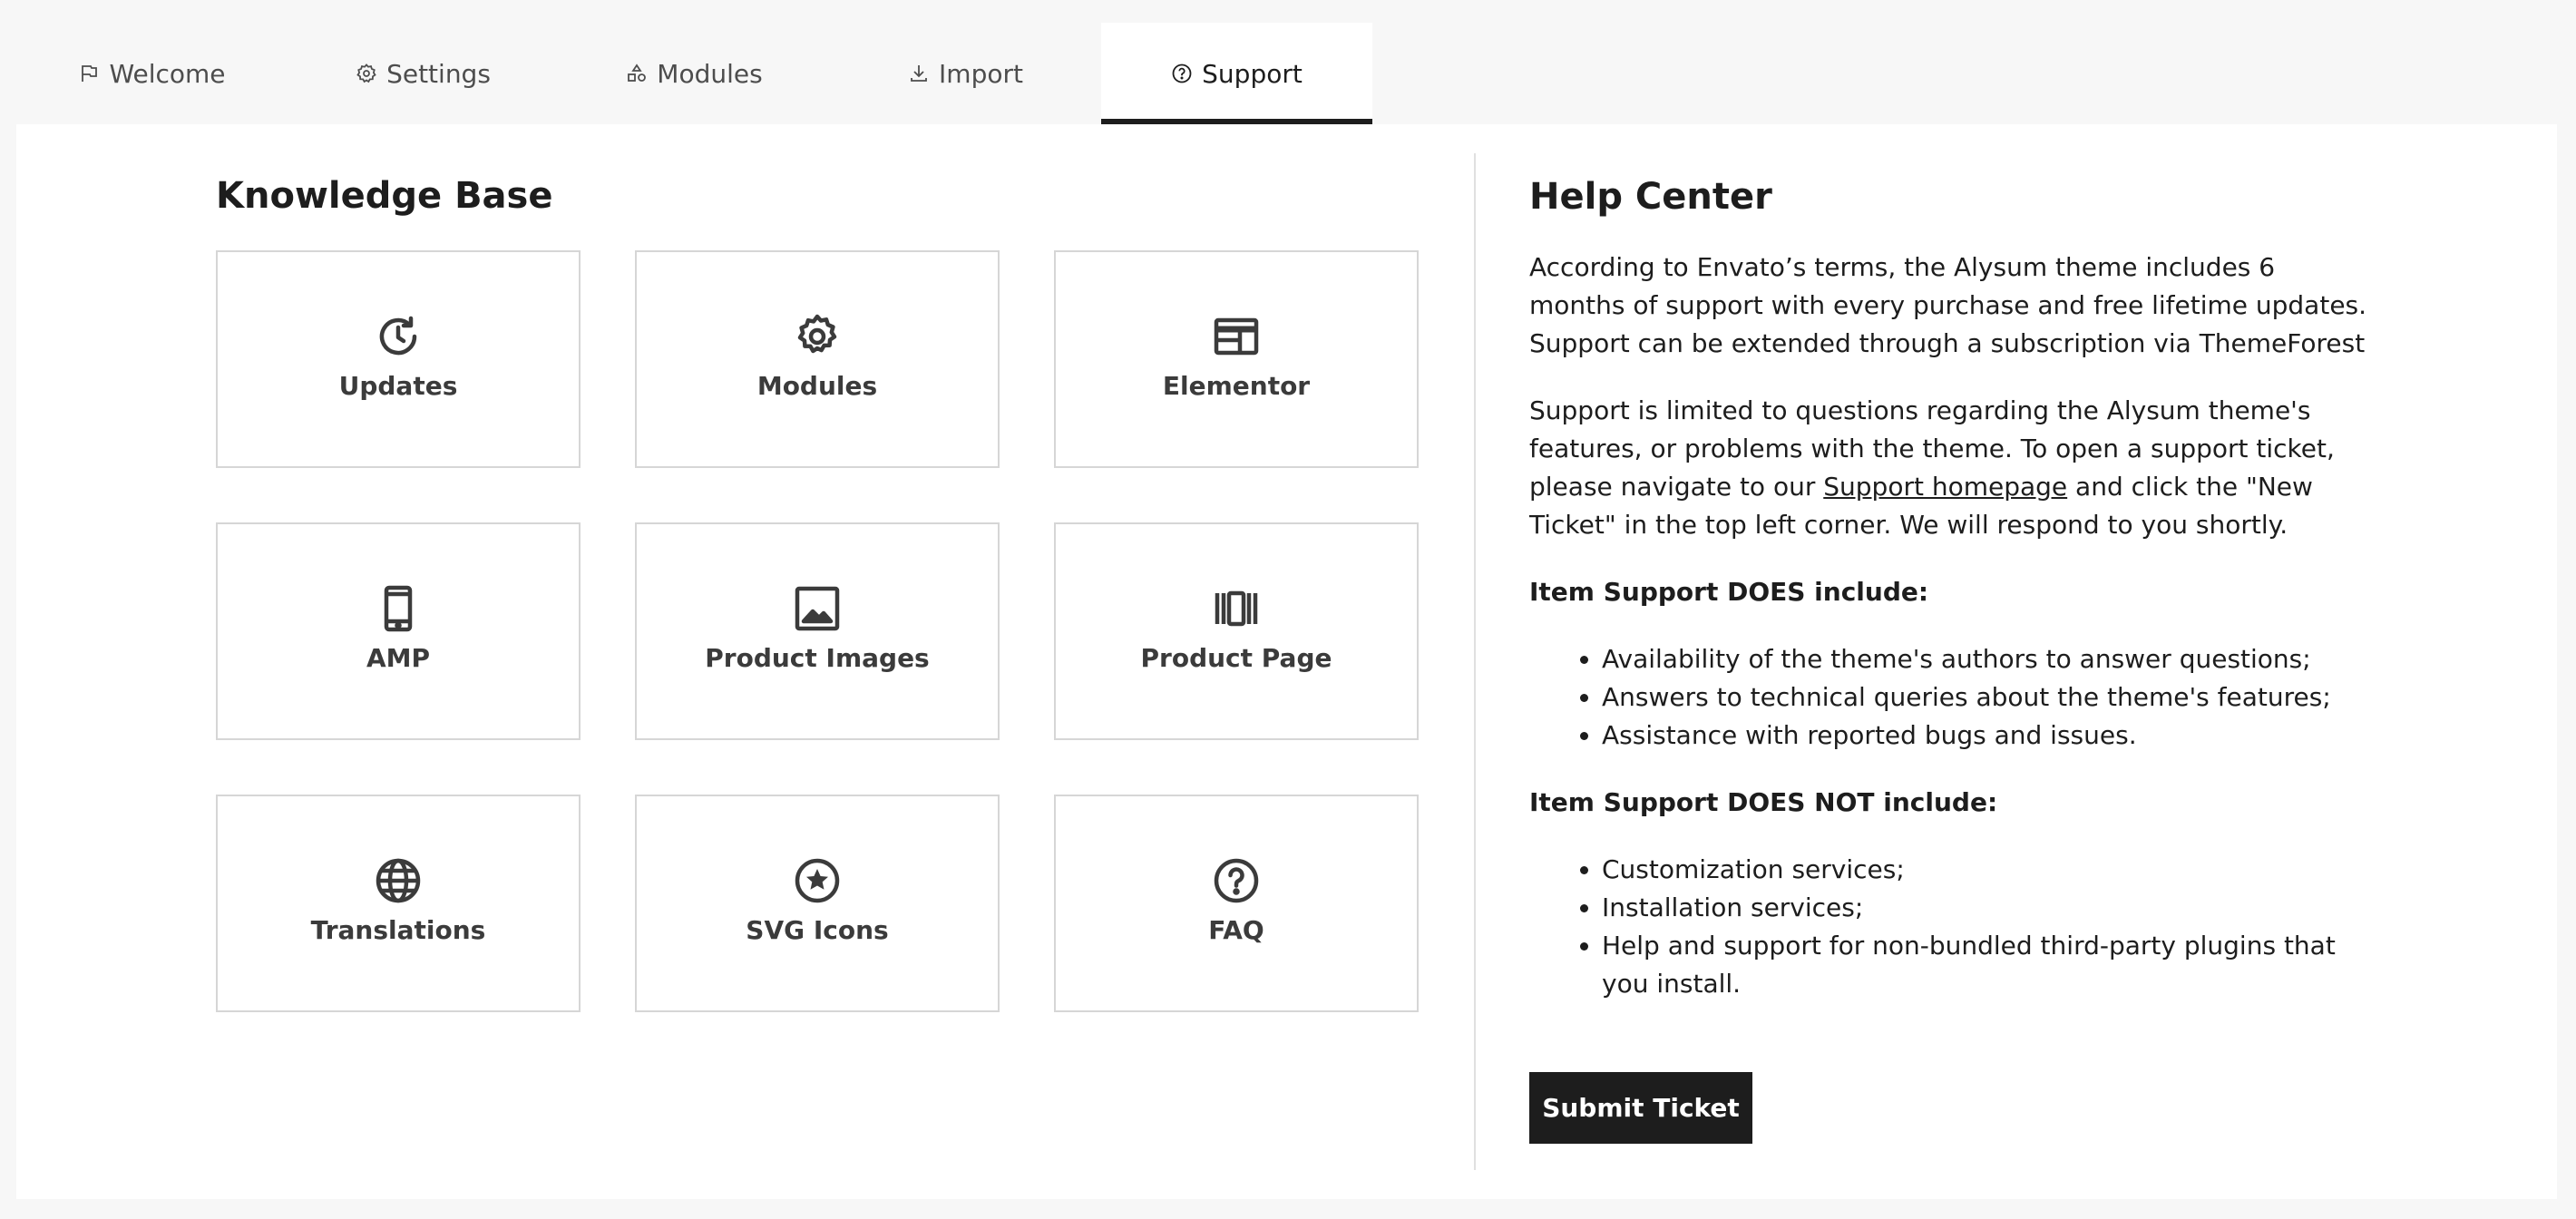 This screenshot has width=2576, height=1219. What do you see at coordinates (90, 73) in the screenshot?
I see `flag-icon` at bounding box center [90, 73].